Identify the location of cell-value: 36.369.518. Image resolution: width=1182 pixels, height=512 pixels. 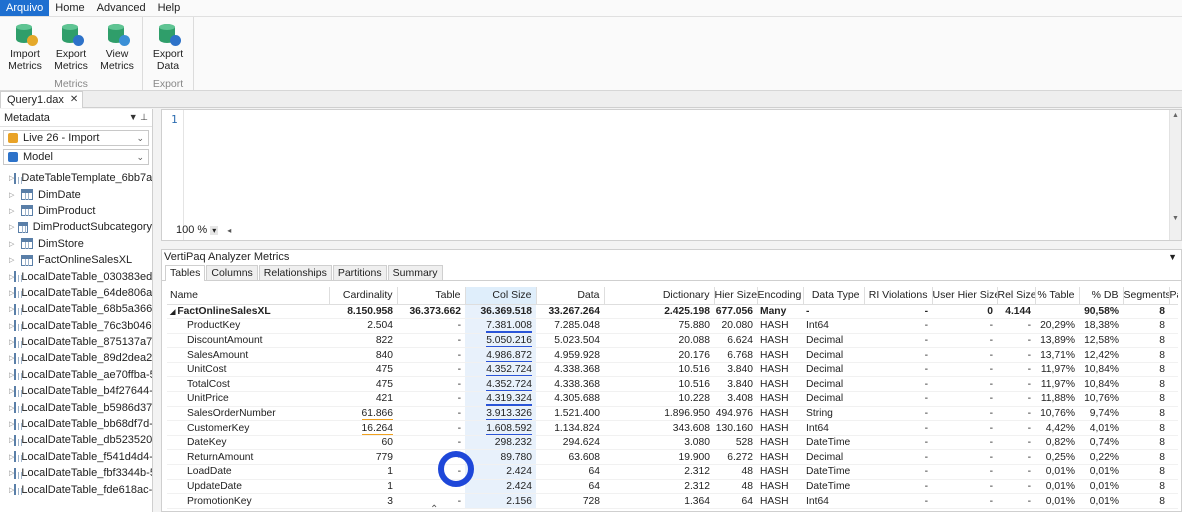
(506, 311).